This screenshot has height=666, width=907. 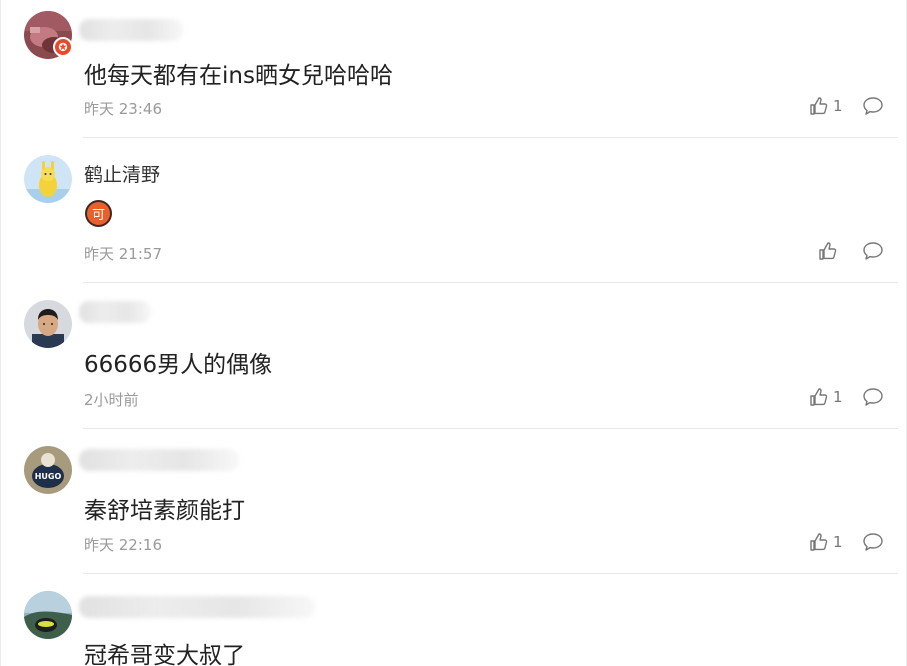 What do you see at coordinates (123, 109) in the screenshot?
I see `comment-time: 昨天 23:46` at bounding box center [123, 109].